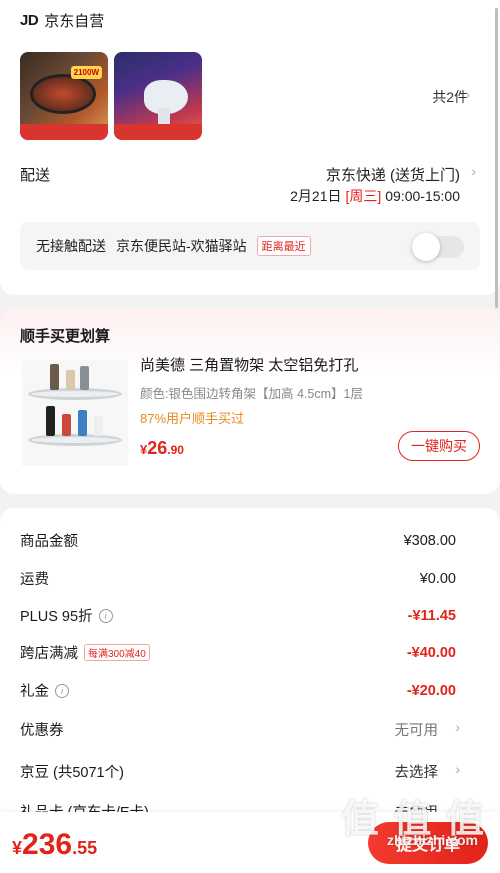  What do you see at coordinates (181, 246) in the screenshot?
I see `pickup-station: 京东便民站-欢猫驿站` at bounding box center [181, 246].